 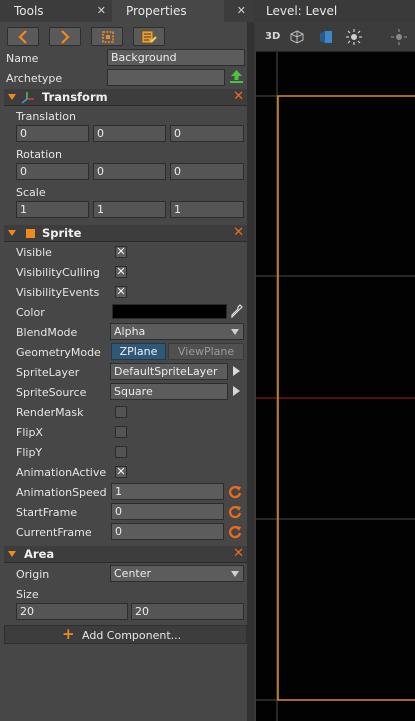 What do you see at coordinates (187, 611) in the screenshot?
I see `size-y-input: 20` at bounding box center [187, 611].